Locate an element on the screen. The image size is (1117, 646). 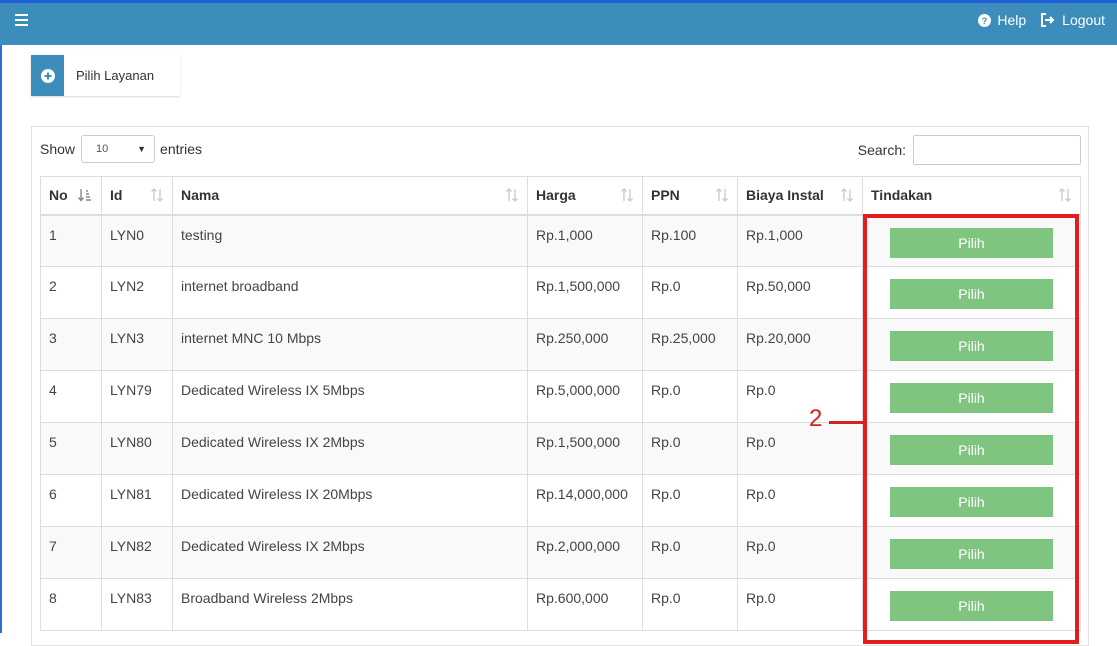
help-label: Help is located at coordinates (1012, 20).